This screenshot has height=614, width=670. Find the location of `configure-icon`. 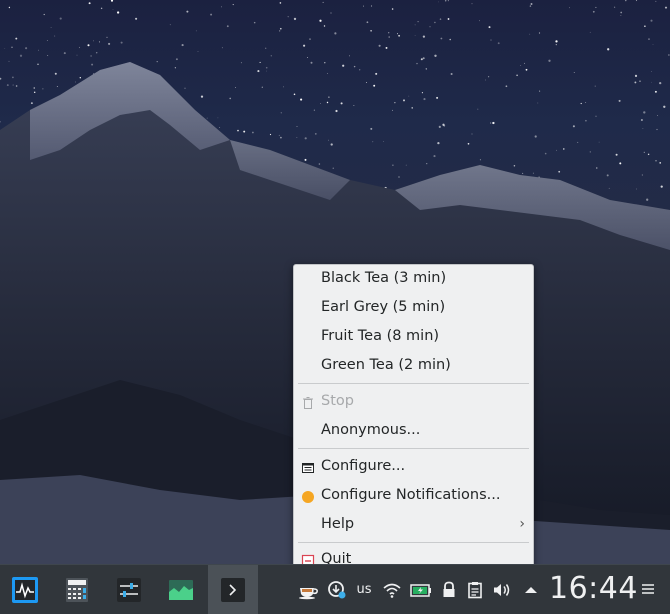

configure-icon is located at coordinates (308, 468).